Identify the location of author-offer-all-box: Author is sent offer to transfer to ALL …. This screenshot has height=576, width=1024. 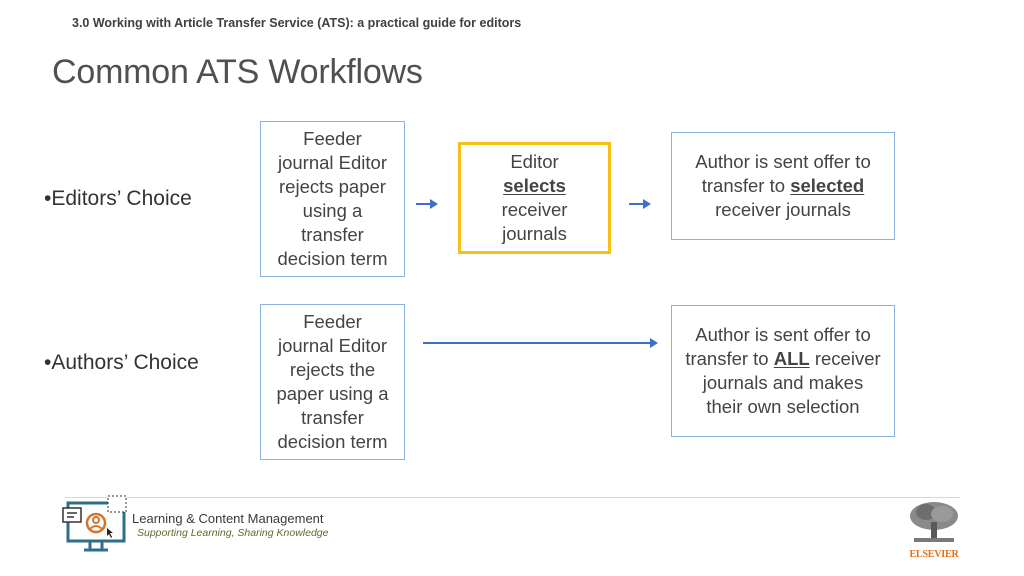
(783, 371).